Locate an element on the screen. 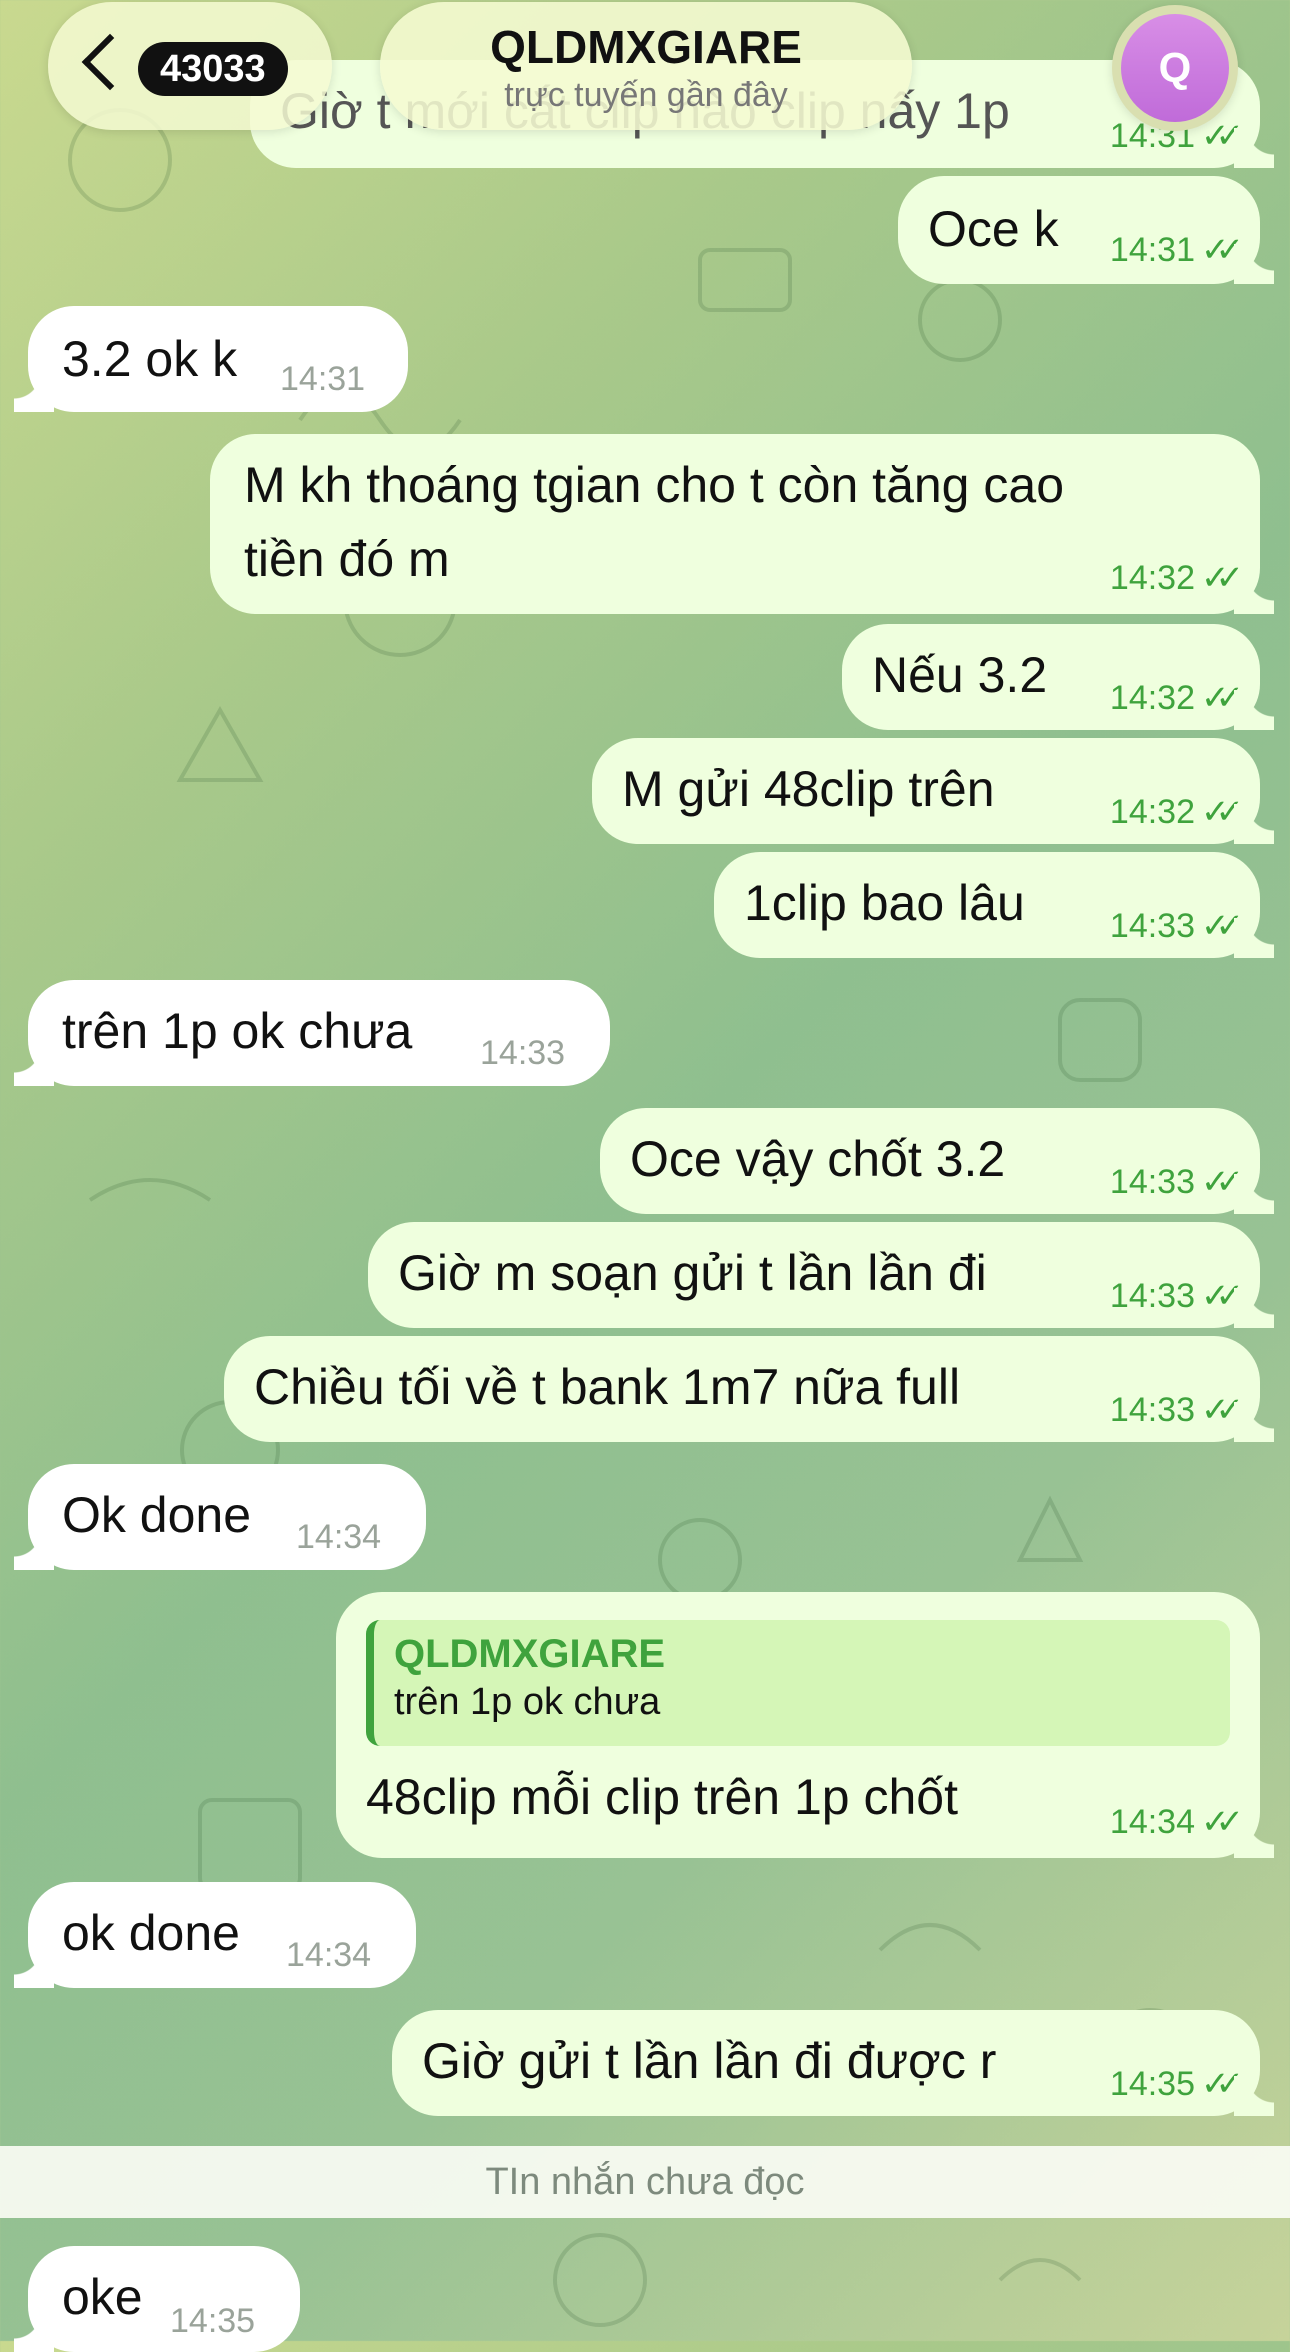 Image resolution: width=1290 pixels, height=2352 pixels. reply-quote: QLDMXGIARE trên 1p ok chưa is located at coordinates (798, 1683).